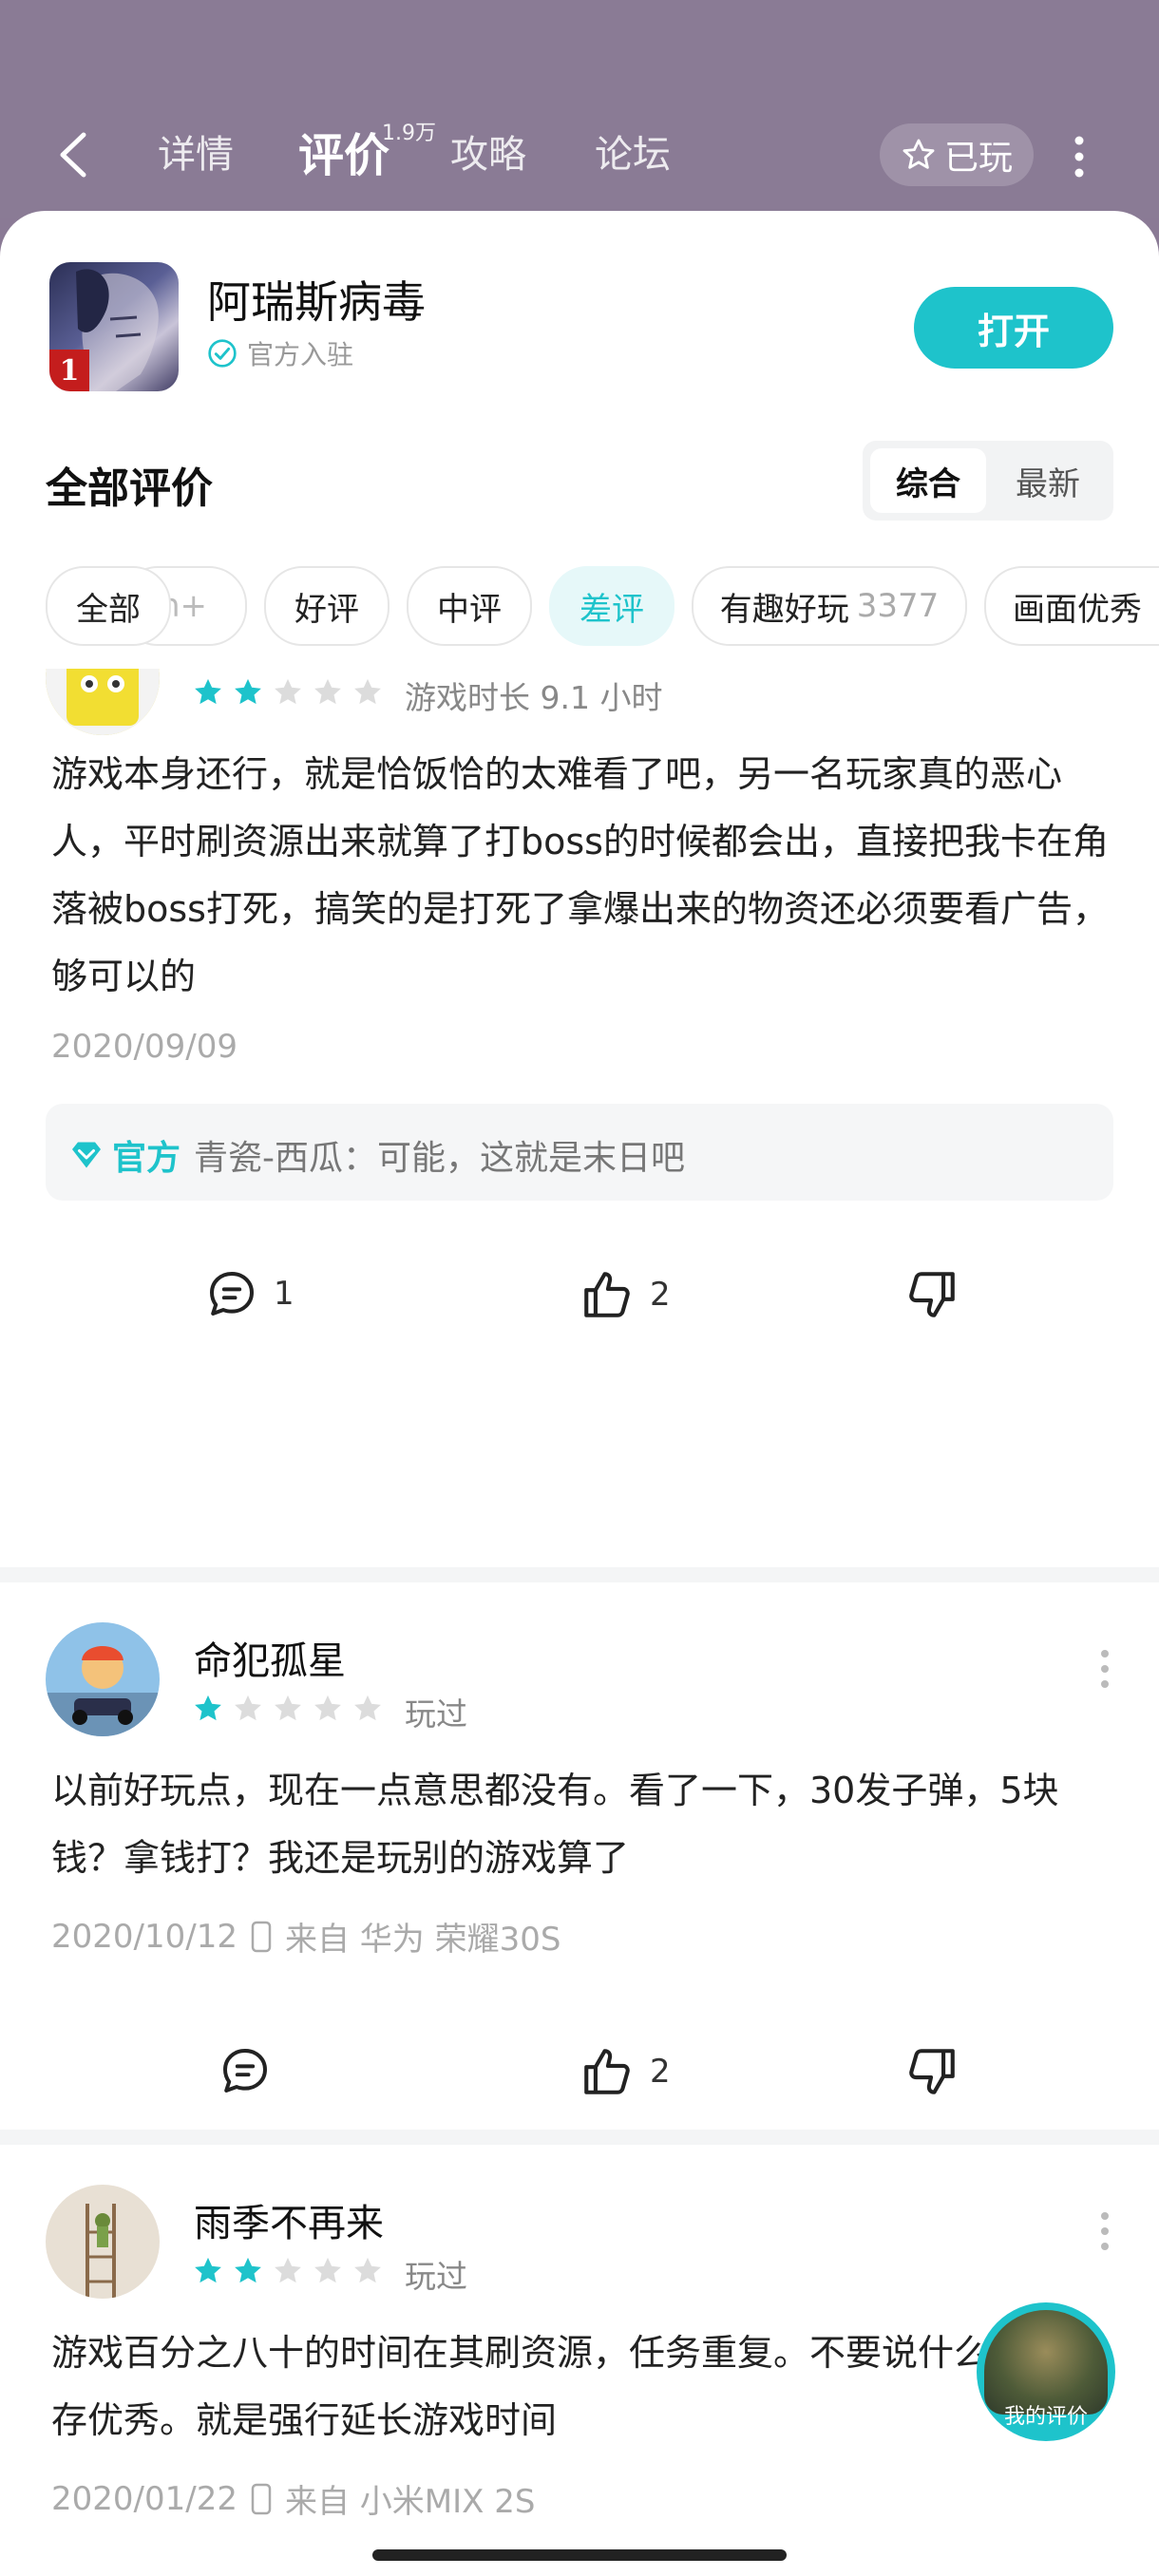 This screenshot has height=2576, width=1159. I want to click on tab-guides: 攻略, so click(488, 151).